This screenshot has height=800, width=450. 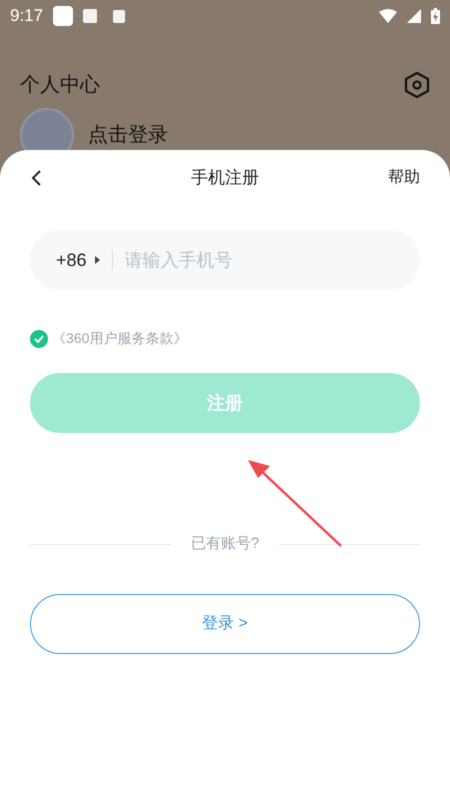 I want to click on country-code: +86, so click(x=71, y=260).